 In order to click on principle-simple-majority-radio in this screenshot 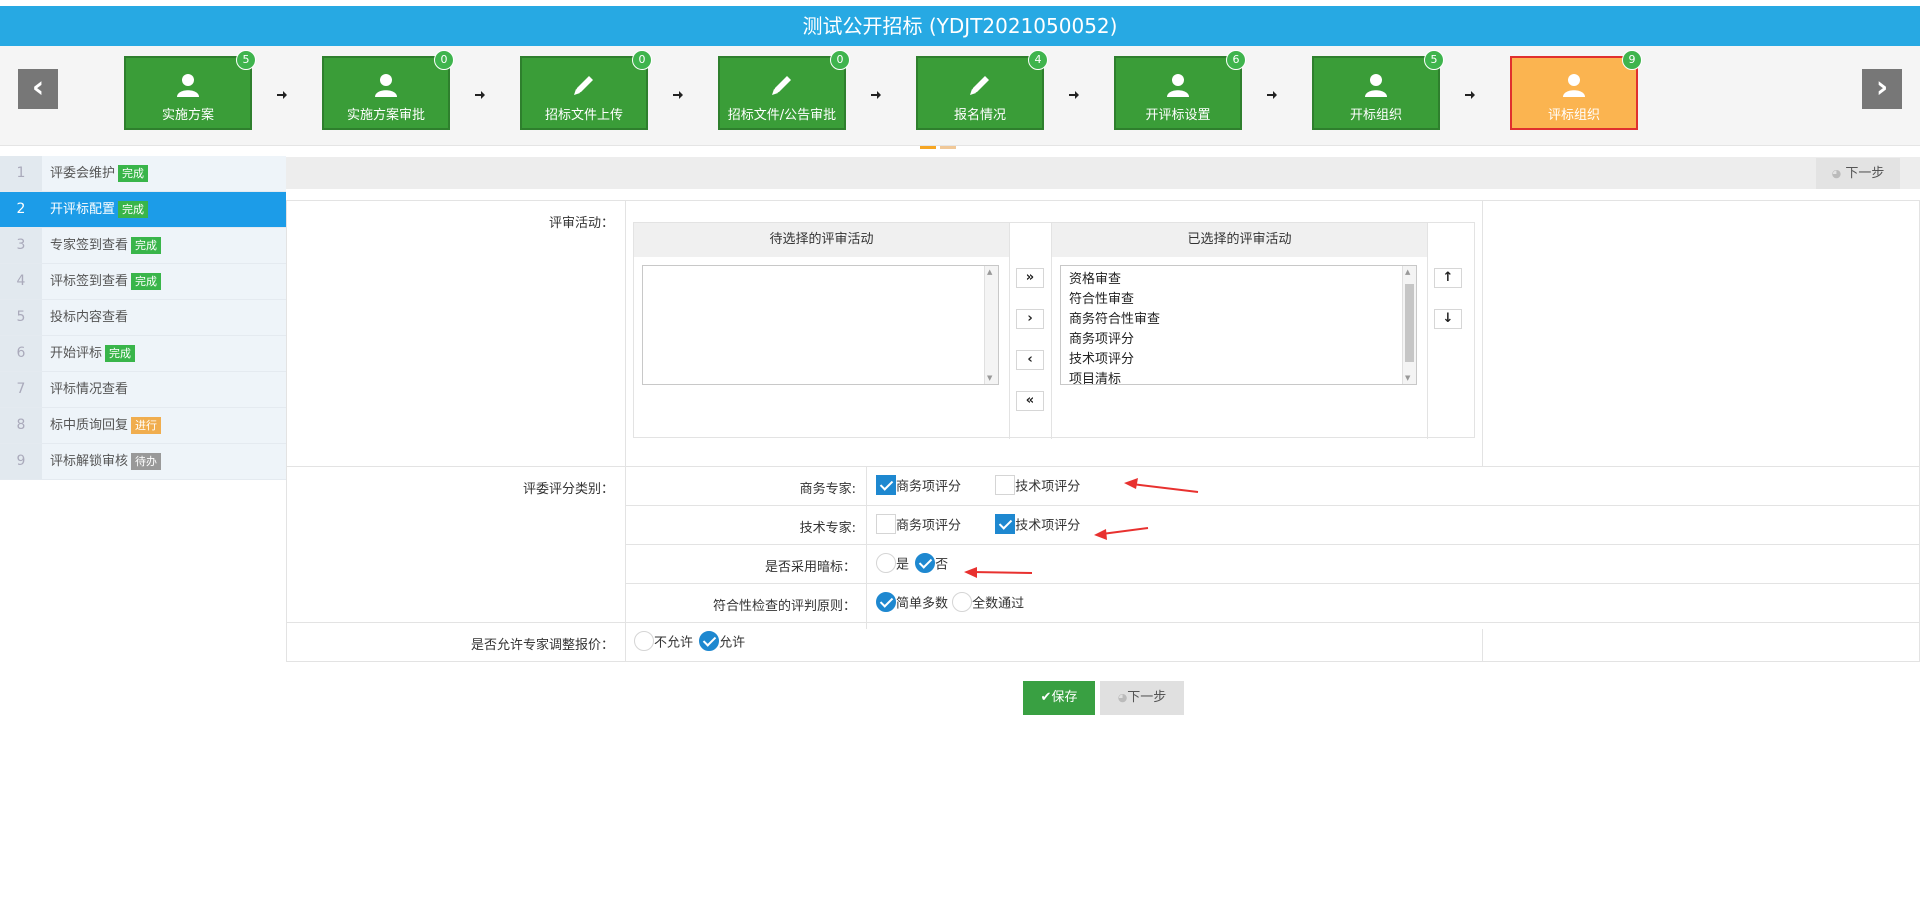, I will do `click(886, 602)`.